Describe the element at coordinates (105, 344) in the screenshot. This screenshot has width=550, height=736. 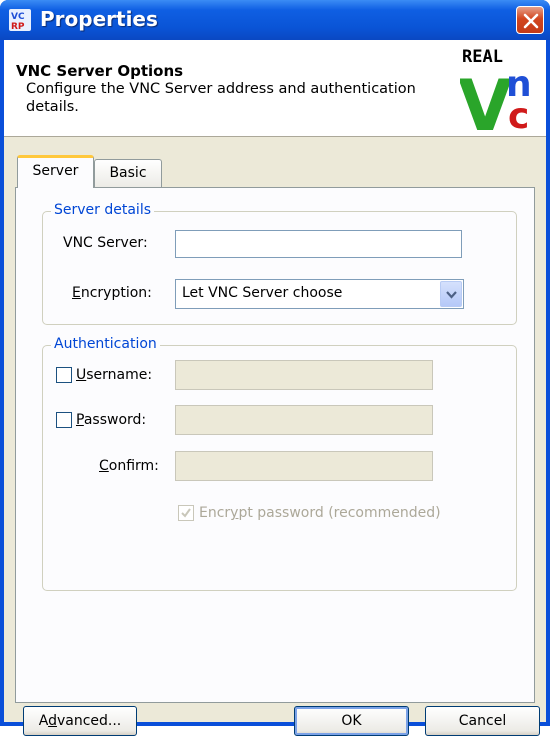
I see `authentication-title: Authentication` at that location.